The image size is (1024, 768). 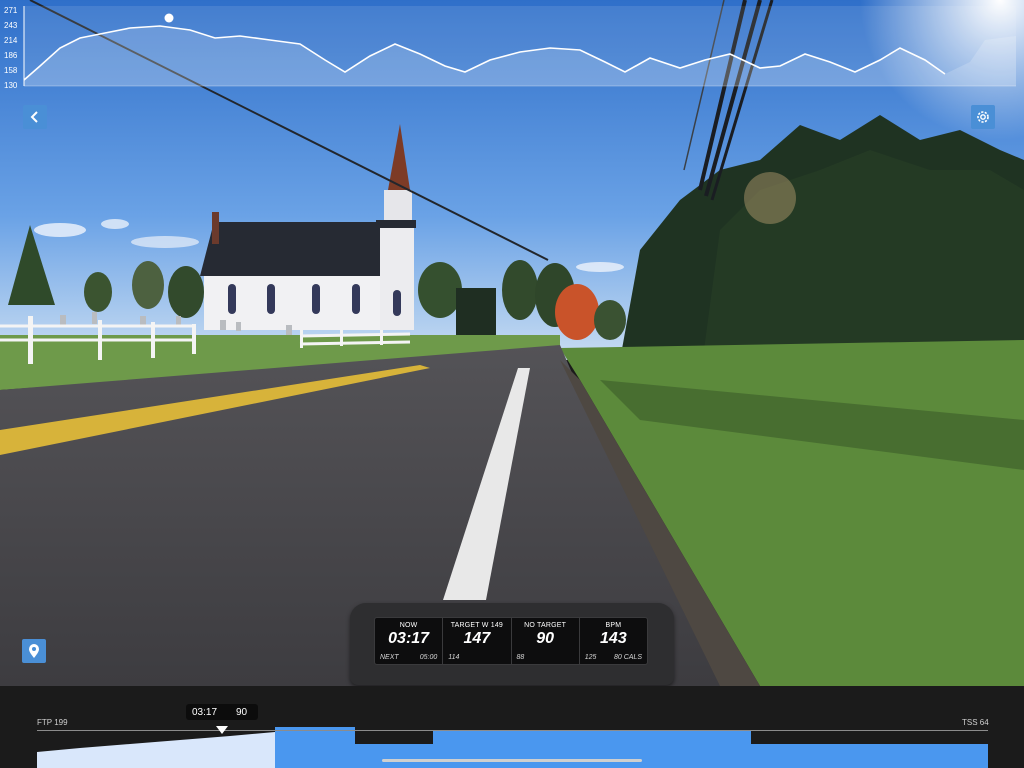 I want to click on elevation-chart, so click(x=519, y=46).